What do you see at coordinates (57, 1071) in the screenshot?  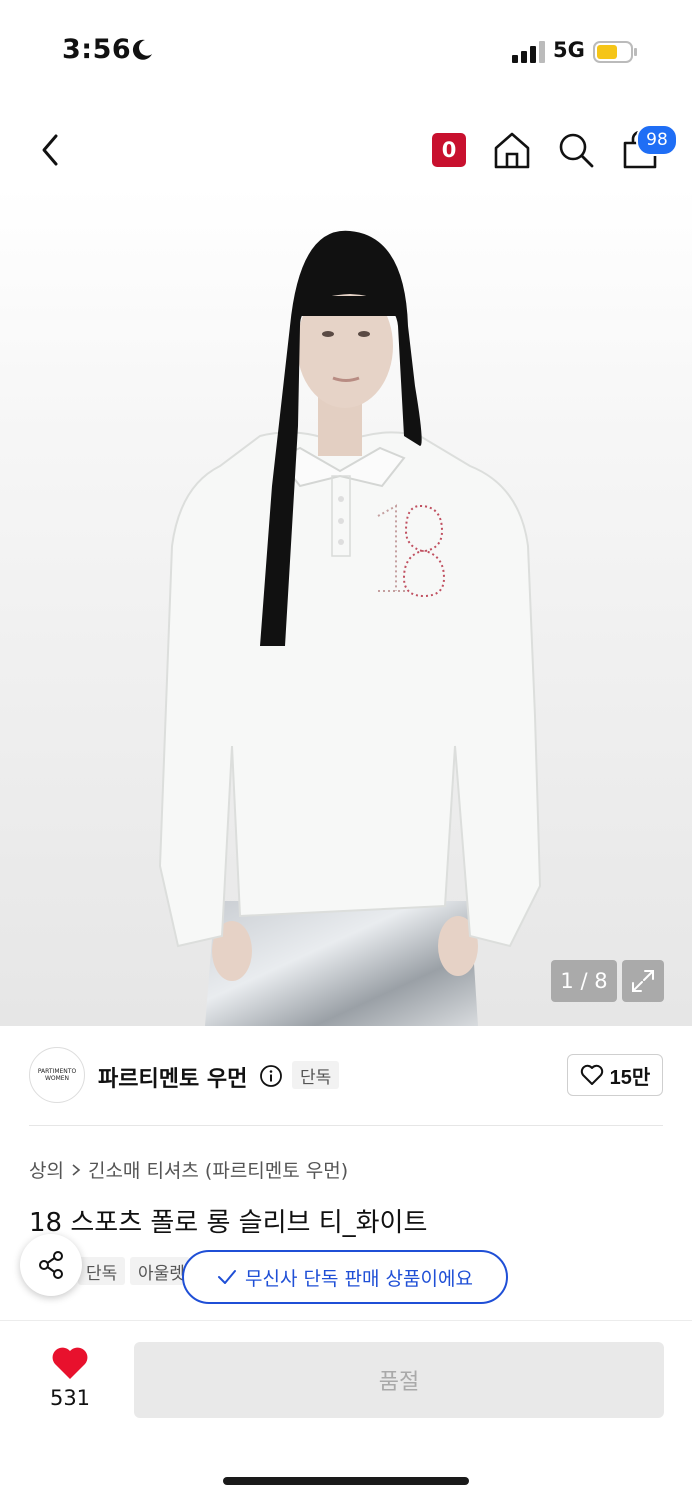 I see `brand-logo-text-1: PARTIMENTO` at bounding box center [57, 1071].